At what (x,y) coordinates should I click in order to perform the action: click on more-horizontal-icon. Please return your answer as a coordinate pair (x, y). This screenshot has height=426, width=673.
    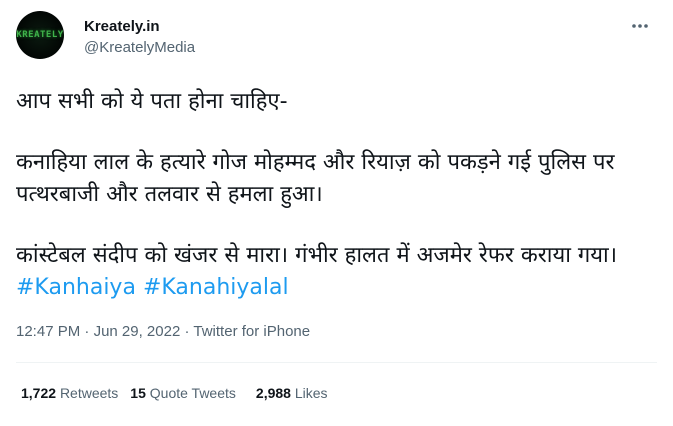
    Looking at the image, I should click on (640, 26).